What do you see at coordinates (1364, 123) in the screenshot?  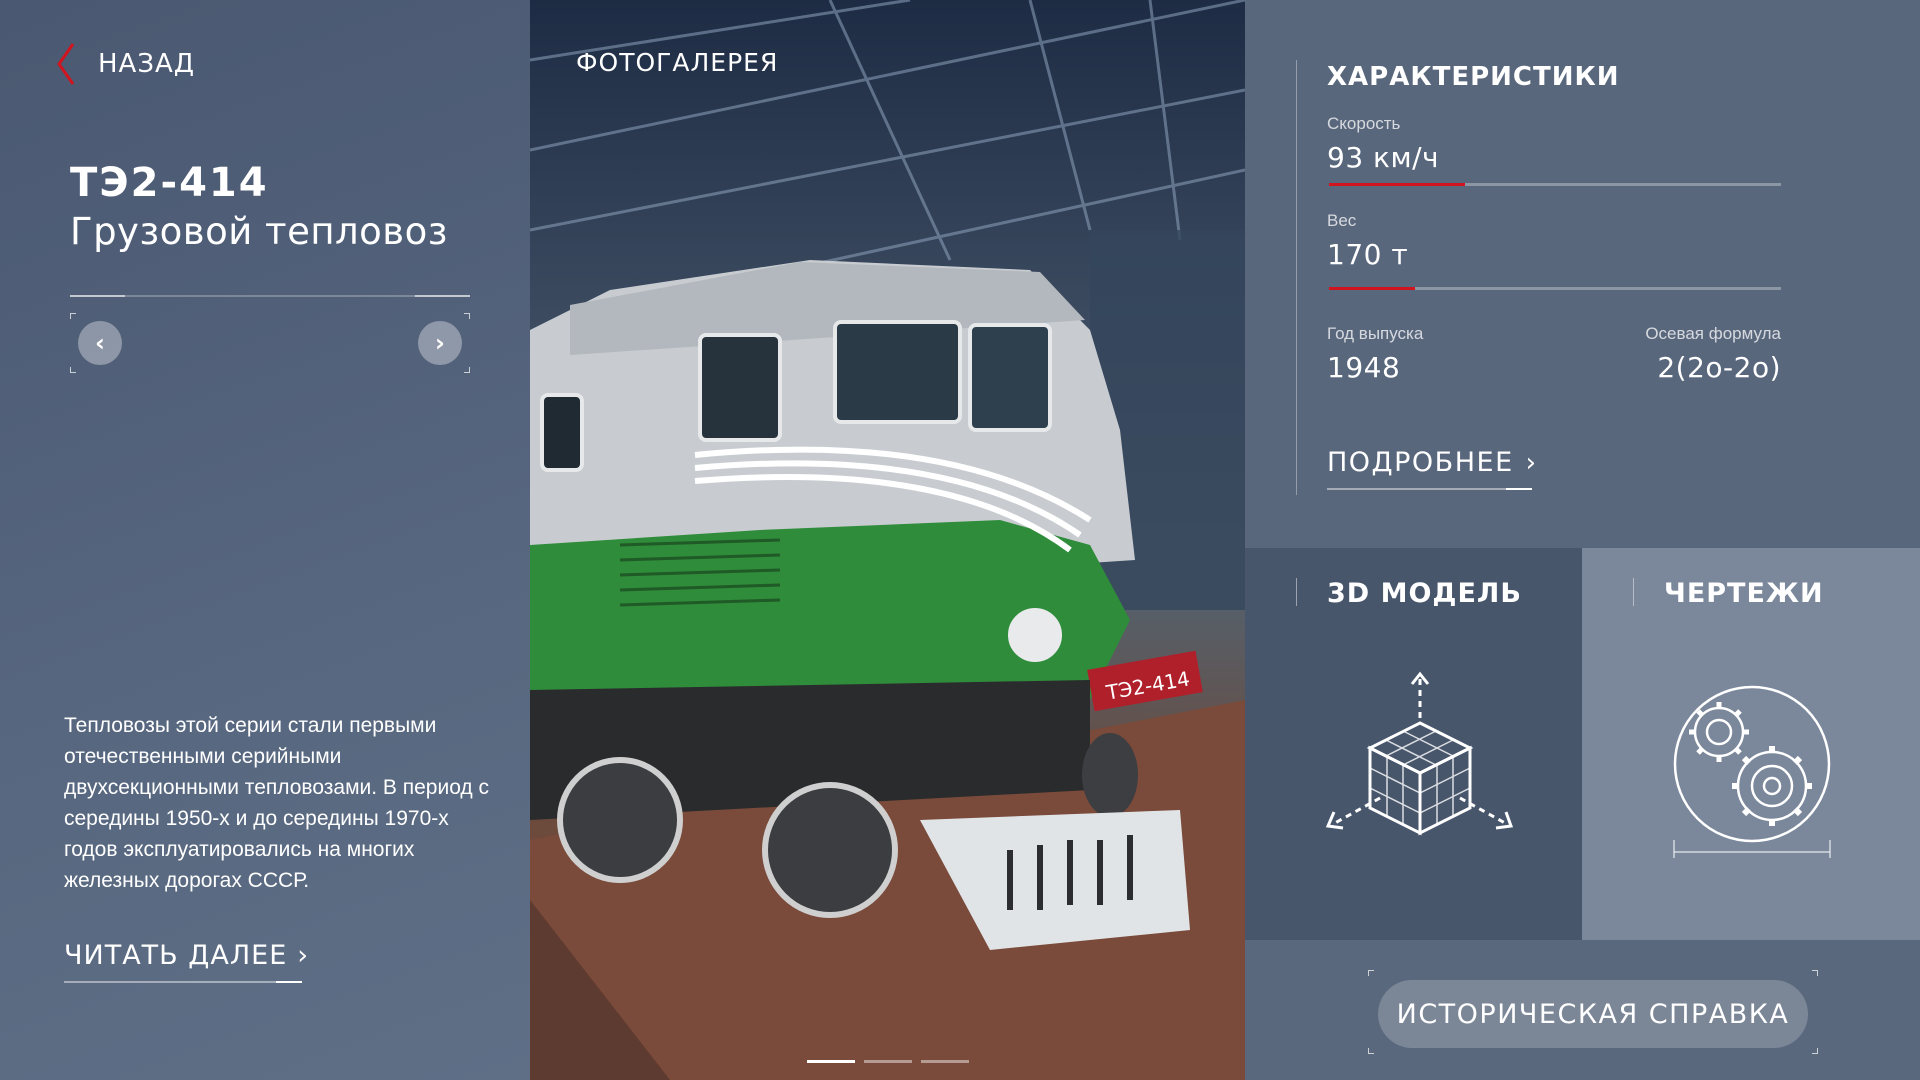 I see `speed-label: Скорость` at bounding box center [1364, 123].